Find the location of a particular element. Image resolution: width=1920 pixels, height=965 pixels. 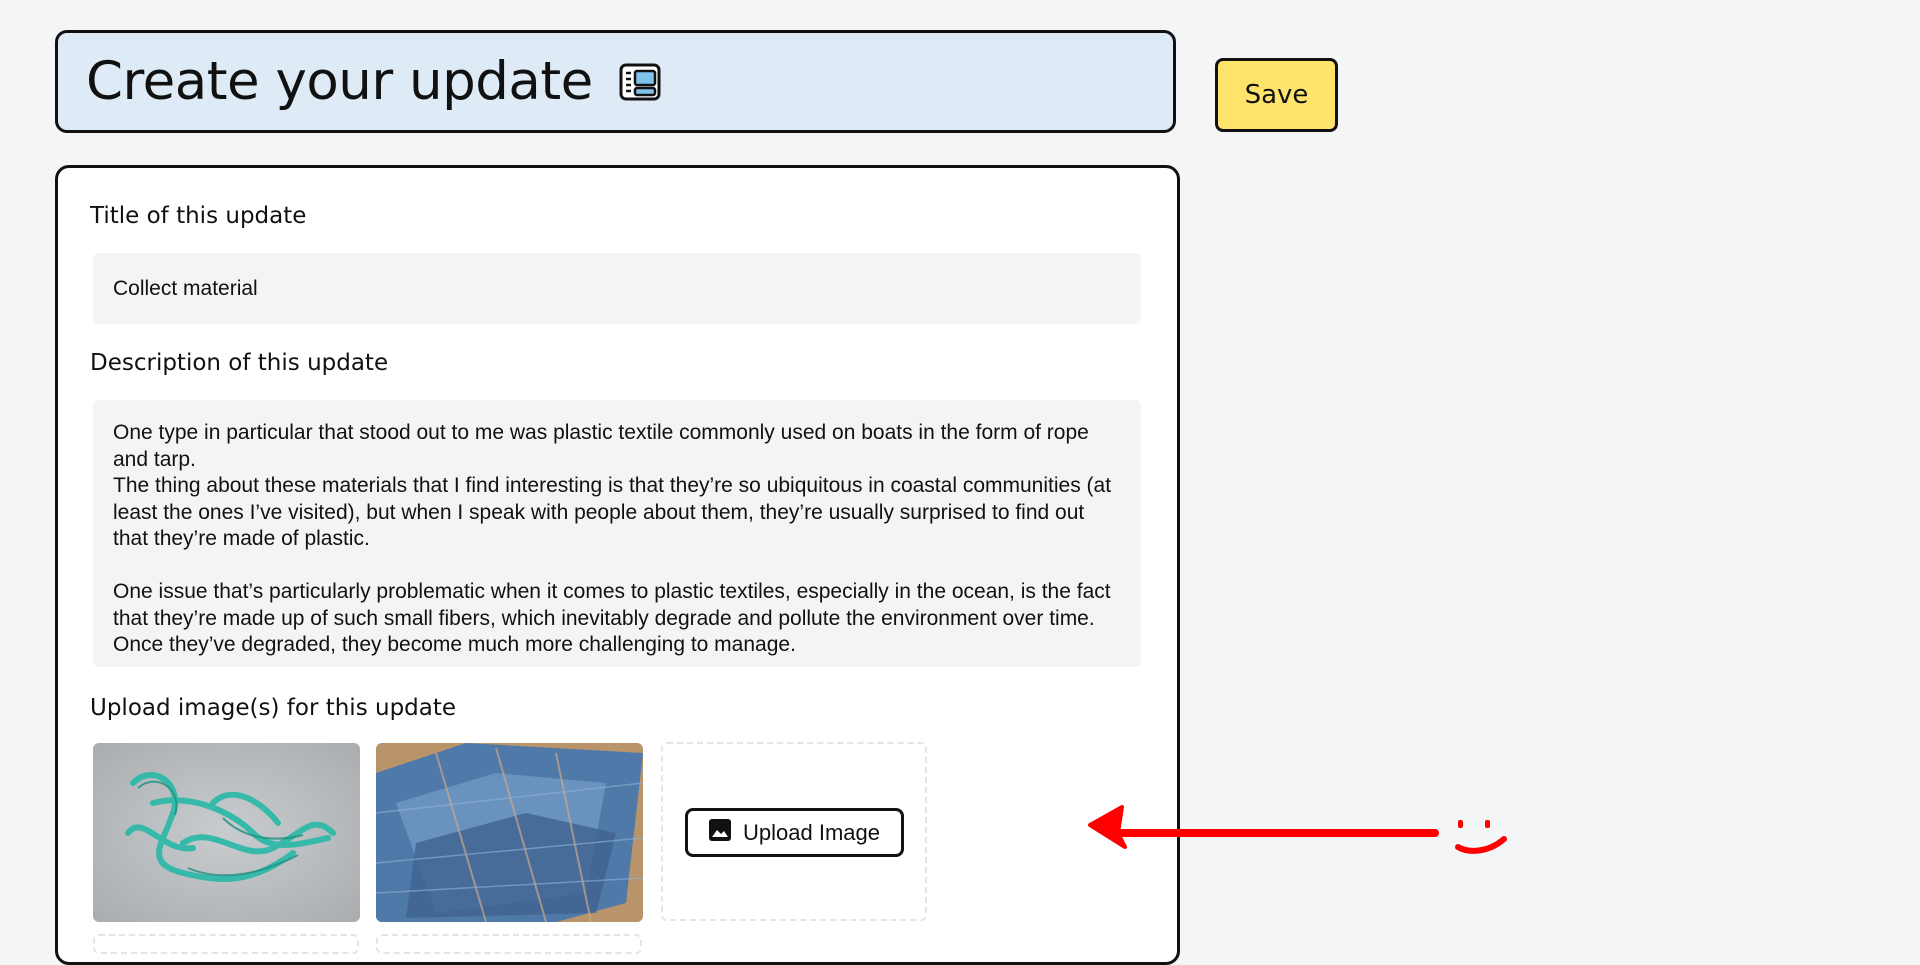

smiley-icon is located at coordinates (1481, 837).